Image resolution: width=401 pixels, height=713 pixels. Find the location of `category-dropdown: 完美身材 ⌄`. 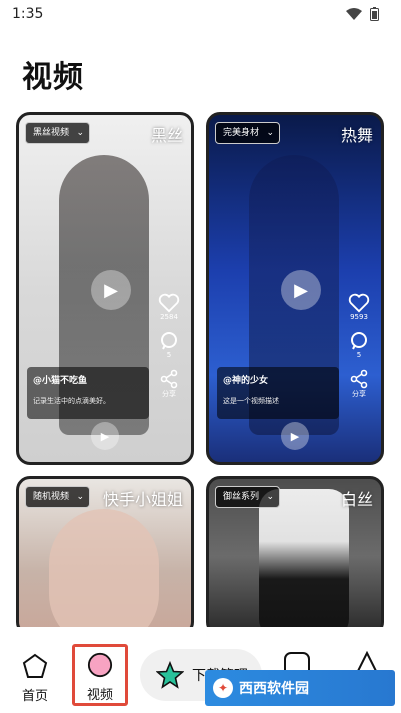

category-dropdown: 完美身材 ⌄ is located at coordinates (248, 133).